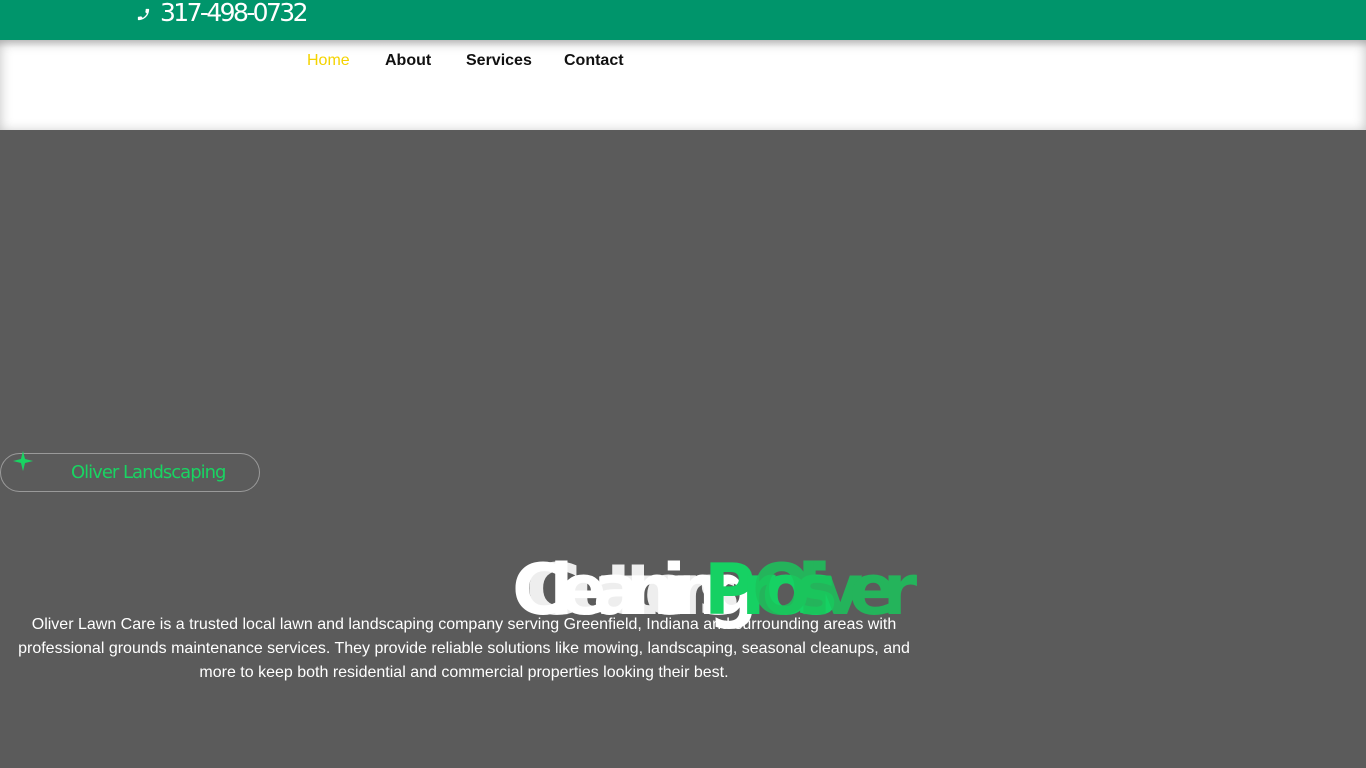 This screenshot has width=1366, height=768. Describe the element at coordinates (23, 461) in the screenshot. I see `sparkle-icon` at that location.